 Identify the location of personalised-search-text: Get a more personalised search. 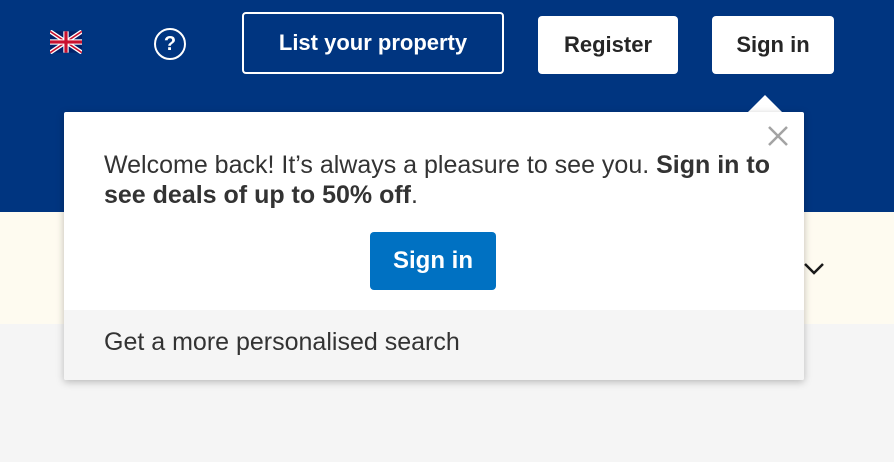
(282, 342).